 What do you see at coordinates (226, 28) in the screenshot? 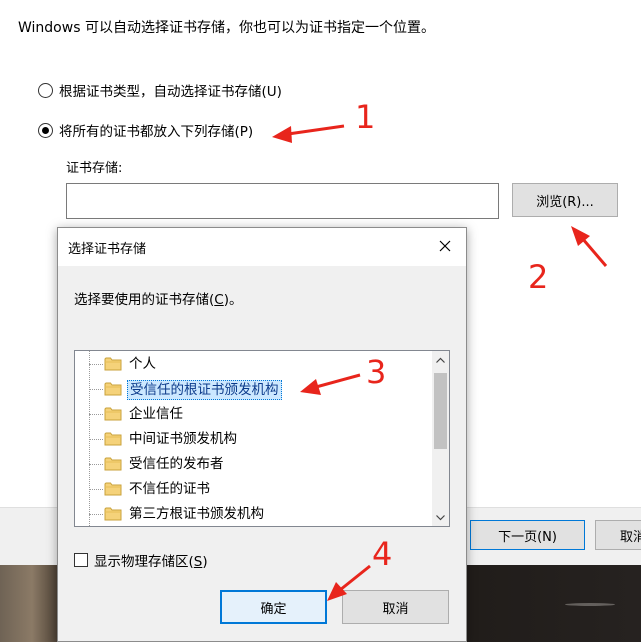
I see `wizard-intro-text: Windows 可以自动选择证书存储，你也可以为证书指定一个位置。` at bounding box center [226, 28].